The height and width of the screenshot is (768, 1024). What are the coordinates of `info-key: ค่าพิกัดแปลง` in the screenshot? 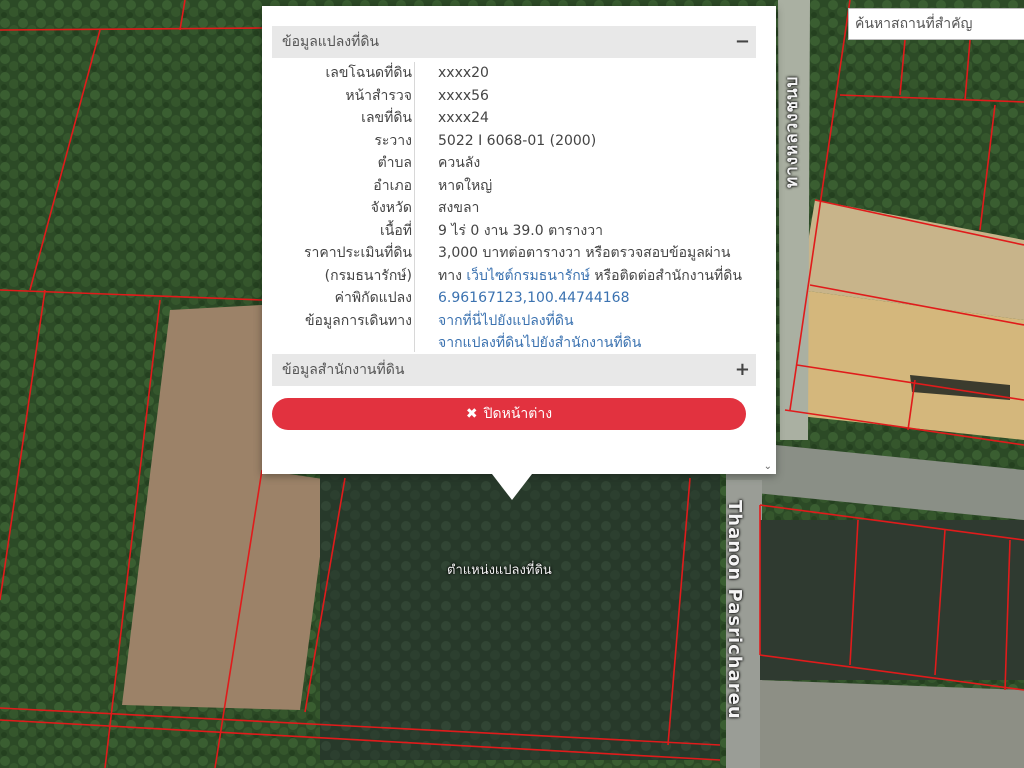 It's located at (373, 298).